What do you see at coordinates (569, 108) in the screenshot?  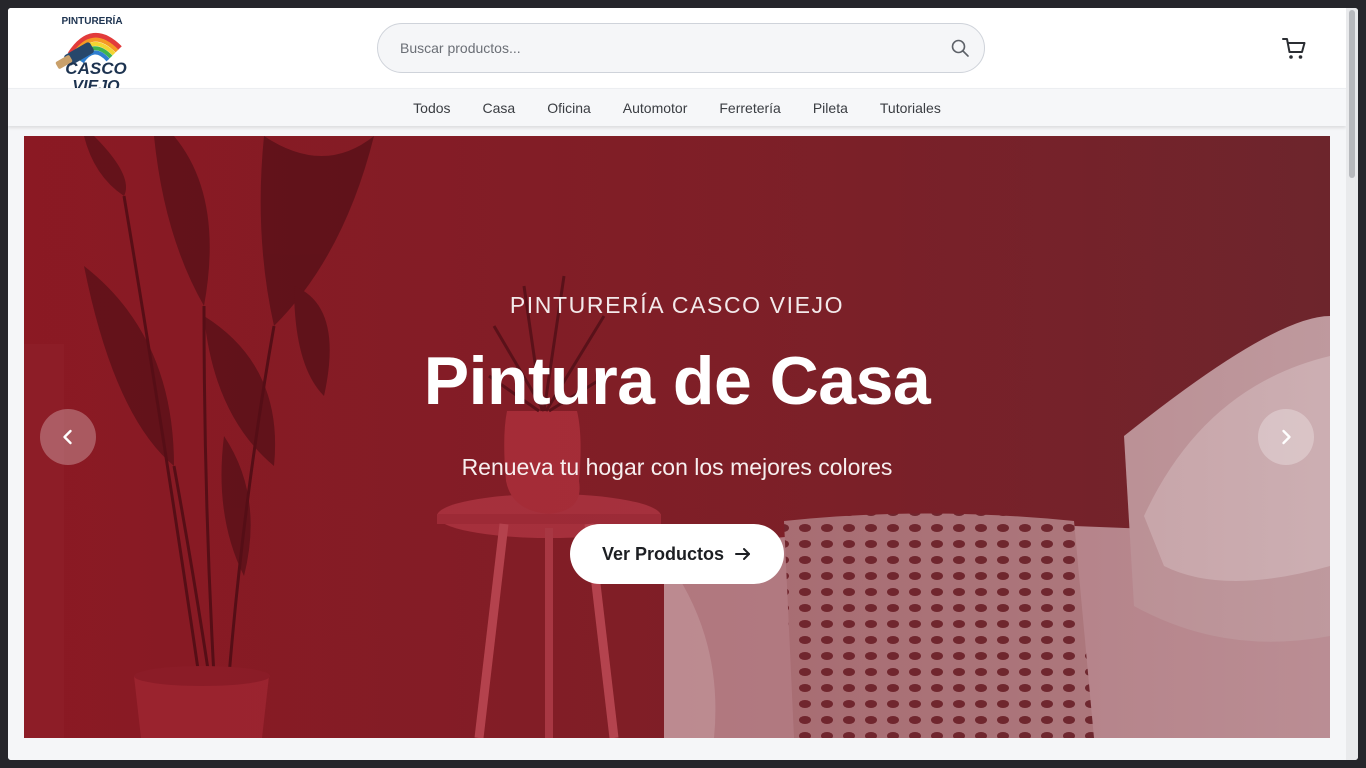 I see `nav-item-oficina: Oficina` at bounding box center [569, 108].